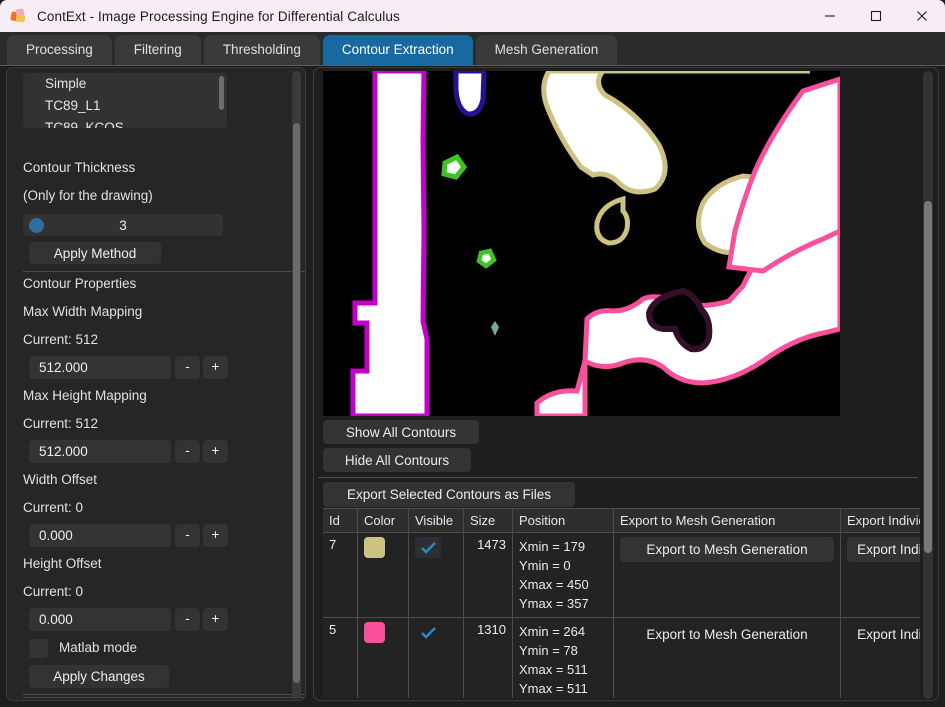  What do you see at coordinates (383, 521) in the screenshot?
I see `column-header-color: Color` at bounding box center [383, 521].